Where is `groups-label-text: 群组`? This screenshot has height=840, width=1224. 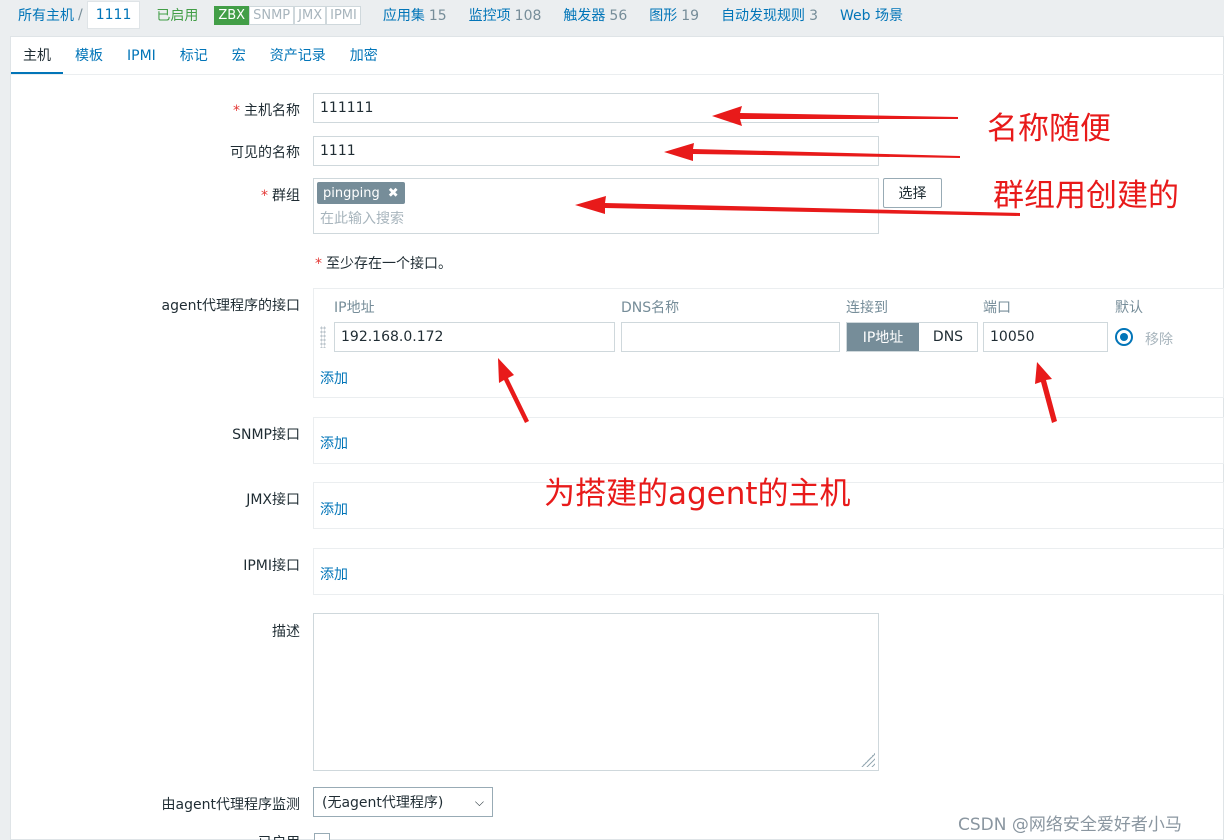 groups-label-text: 群组 is located at coordinates (286, 196).